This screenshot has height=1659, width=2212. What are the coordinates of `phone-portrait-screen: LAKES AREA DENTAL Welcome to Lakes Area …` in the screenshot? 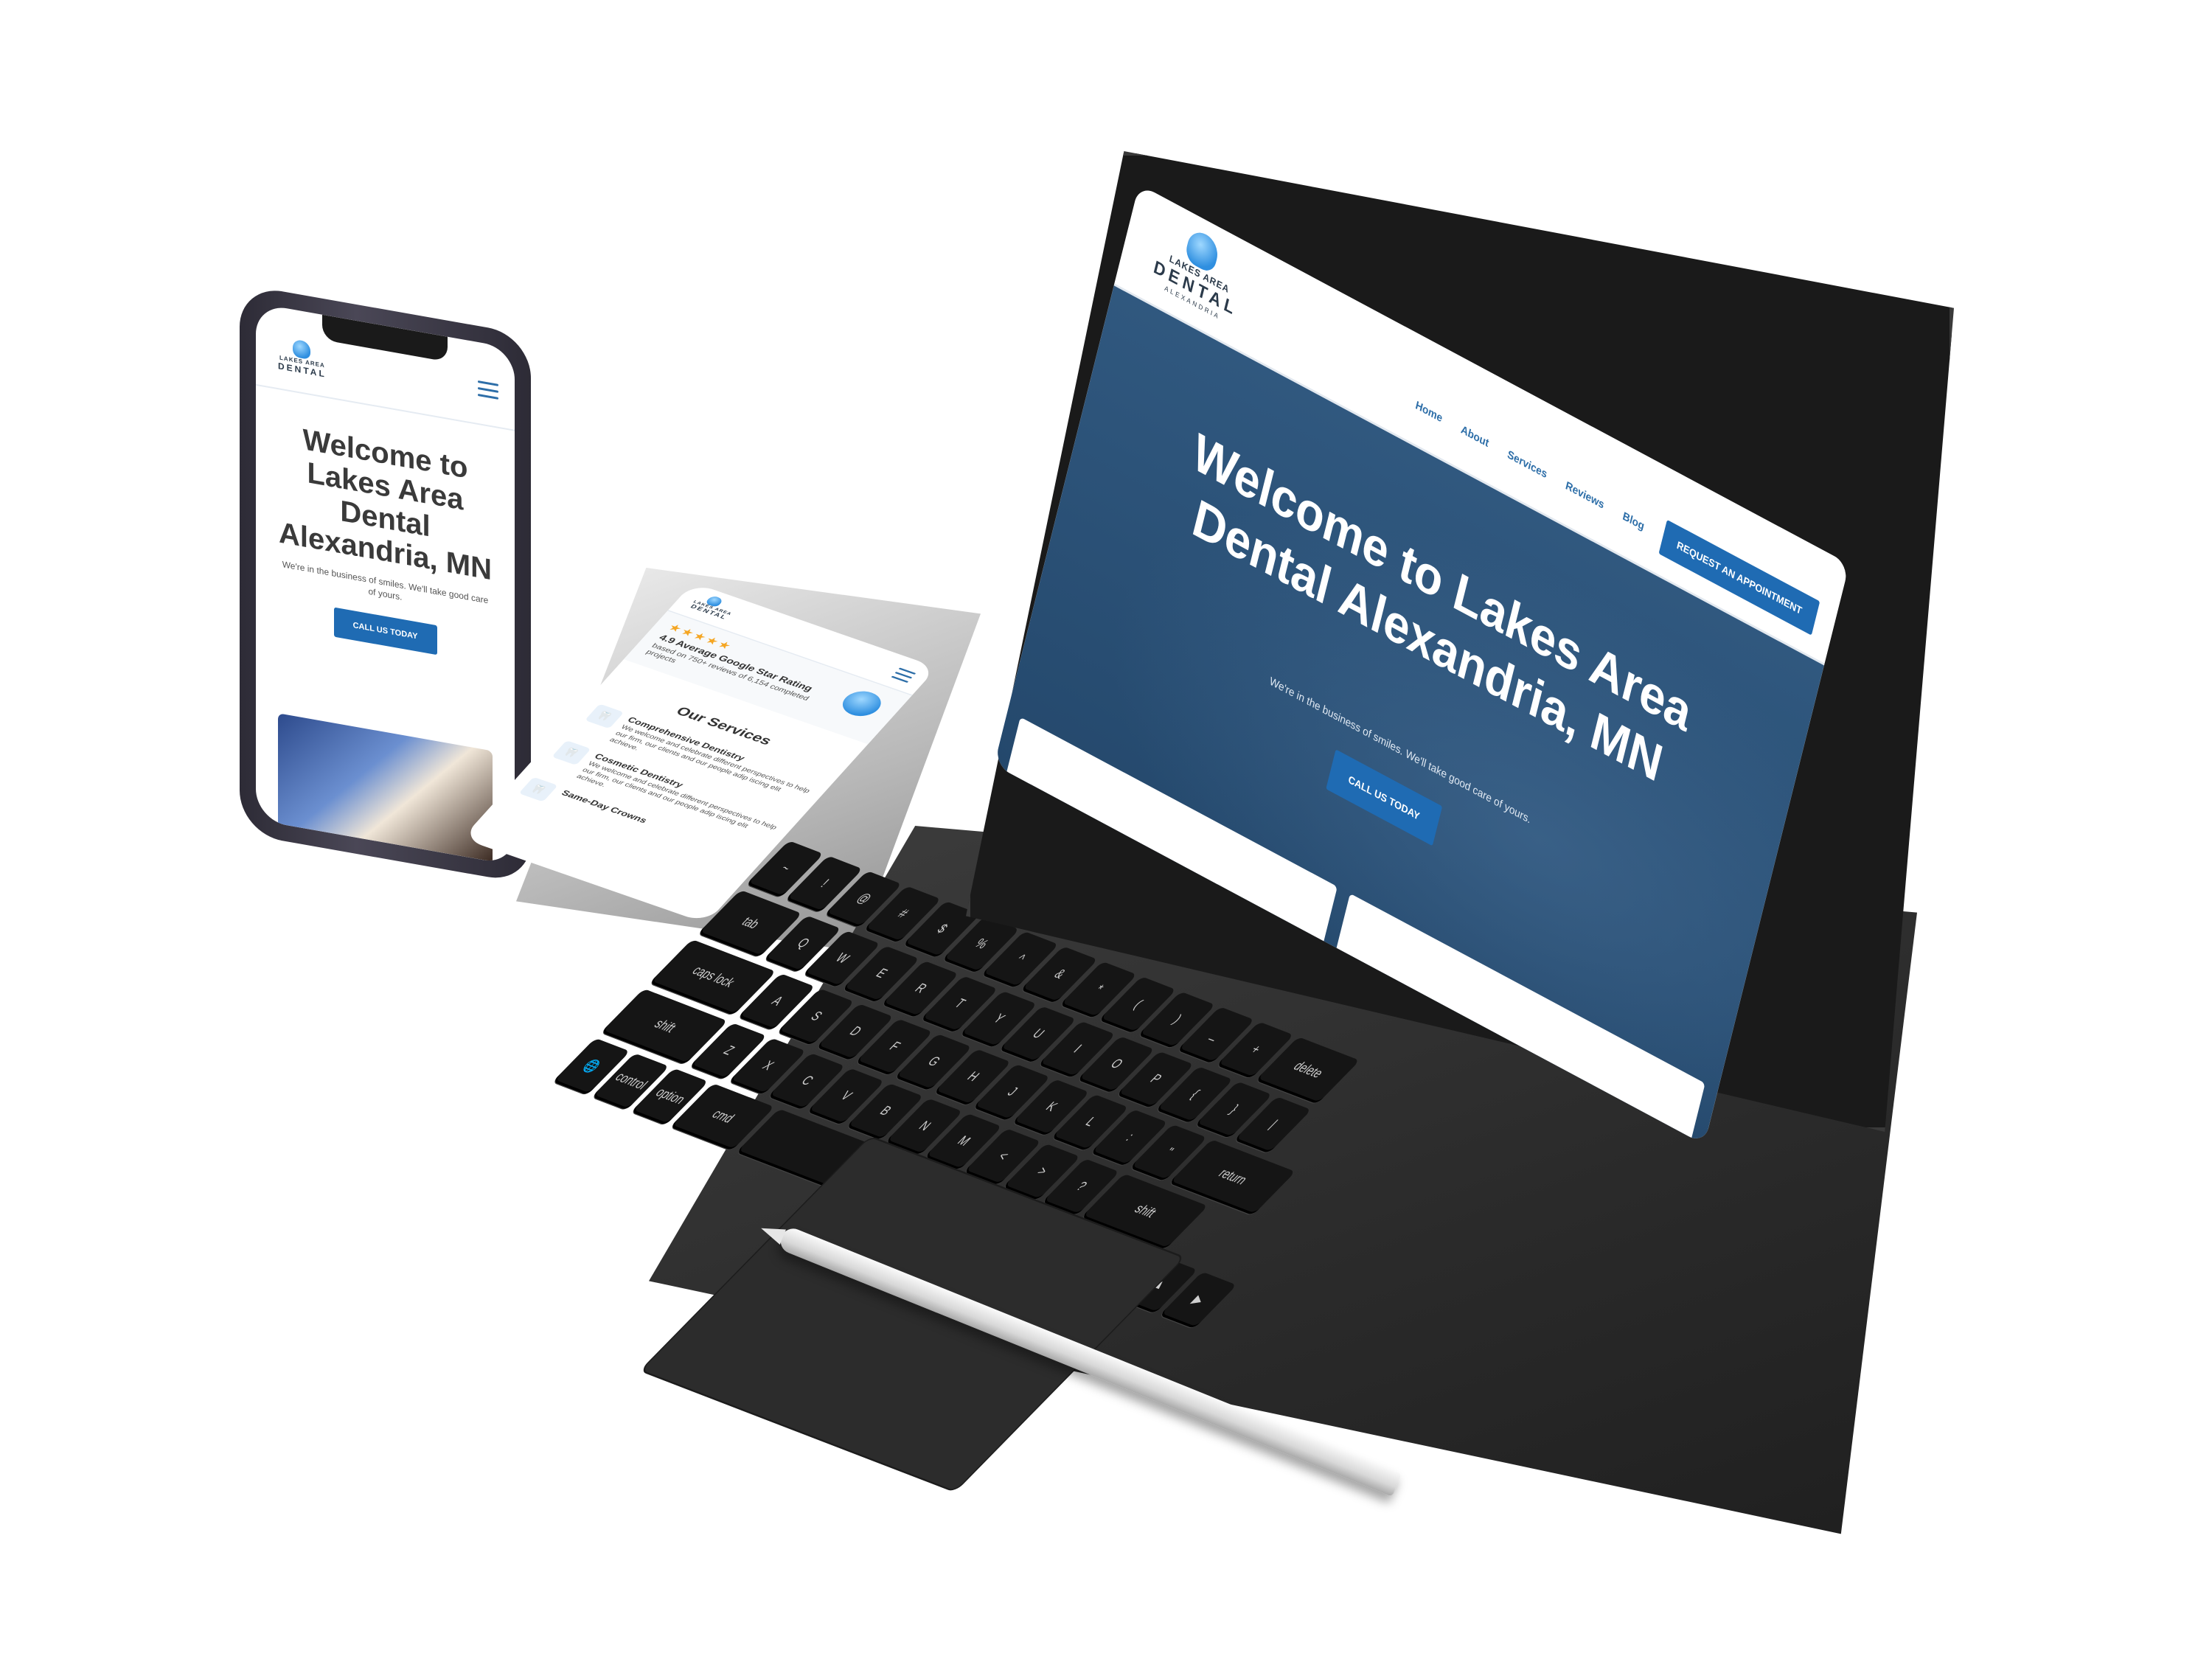 It's located at (385, 584).